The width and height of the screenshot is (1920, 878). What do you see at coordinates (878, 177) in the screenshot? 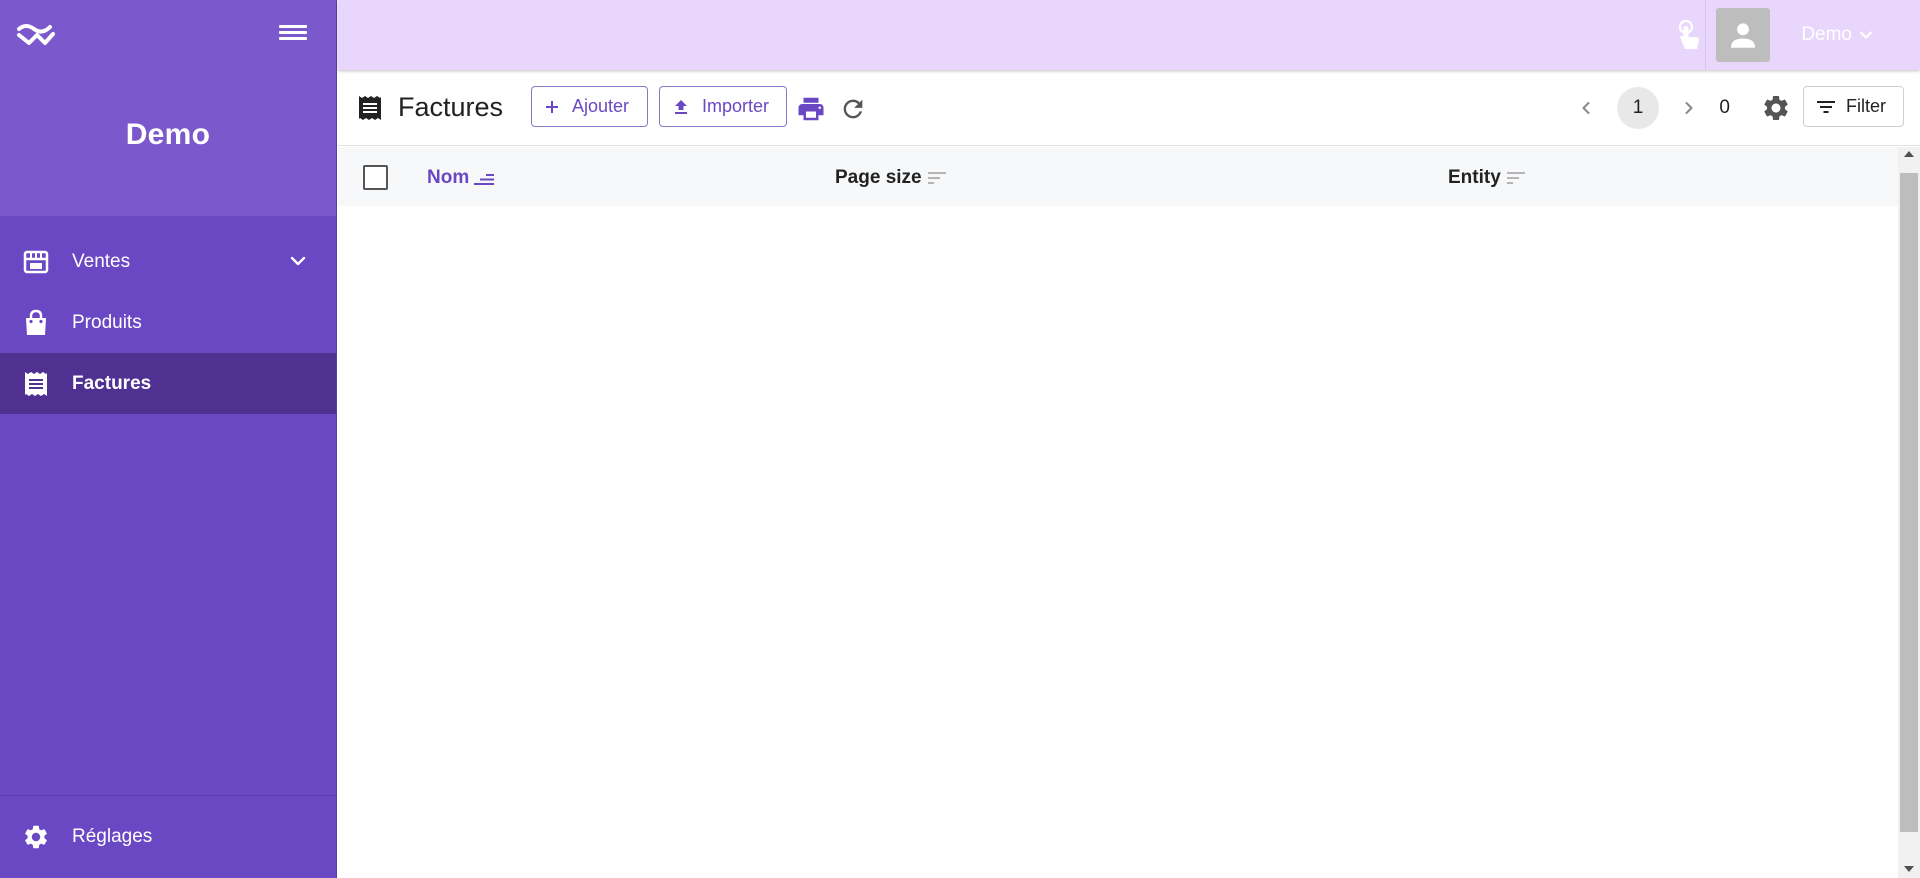
I see `column-label: Page size` at bounding box center [878, 177].